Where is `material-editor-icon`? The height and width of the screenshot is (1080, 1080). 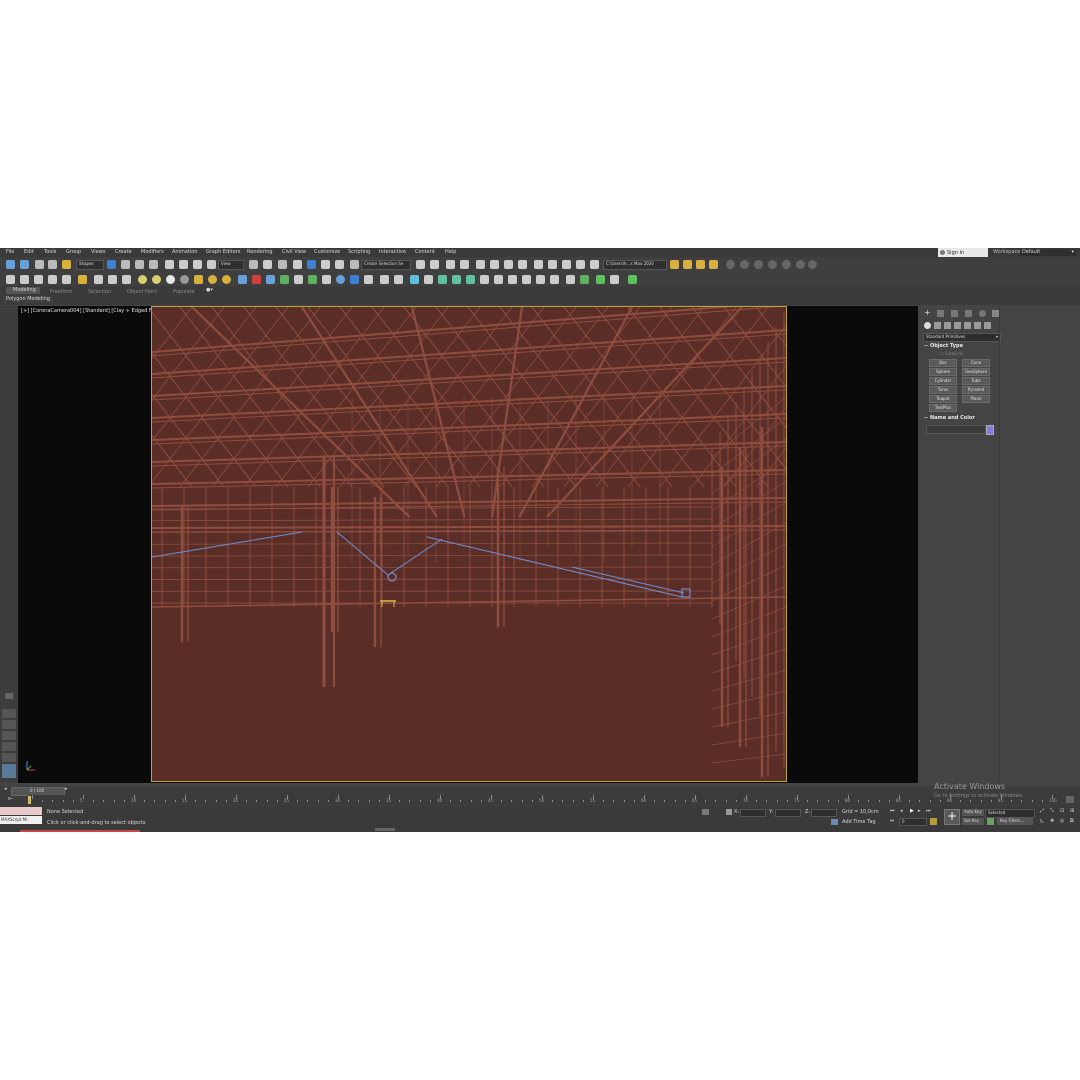
material-editor-icon is located at coordinates (522, 264).